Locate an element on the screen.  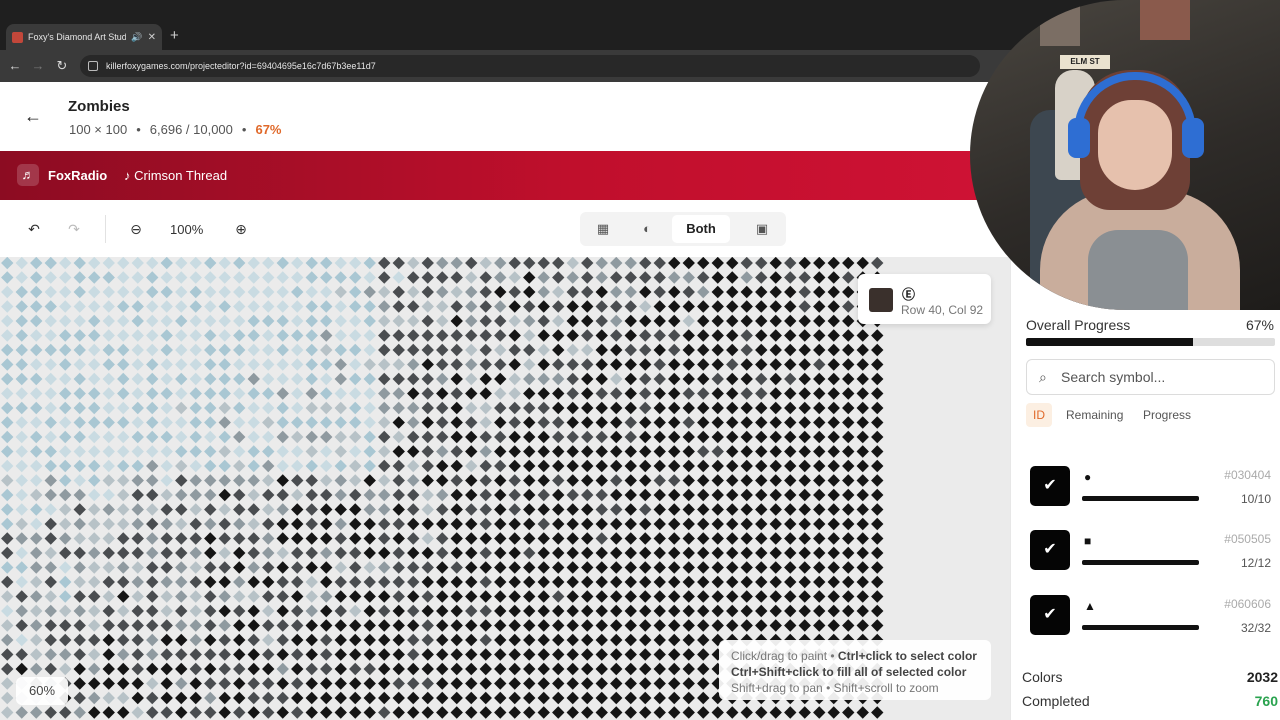
both-view-button: Both is located at coordinates (701, 229).